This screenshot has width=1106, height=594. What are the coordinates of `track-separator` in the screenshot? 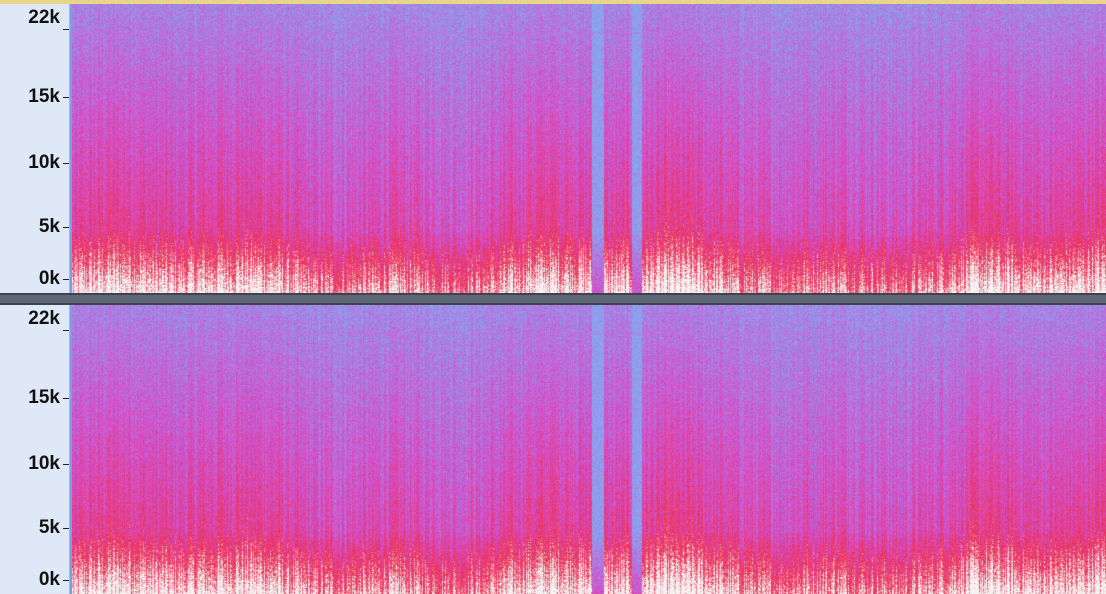 It's located at (553, 299).